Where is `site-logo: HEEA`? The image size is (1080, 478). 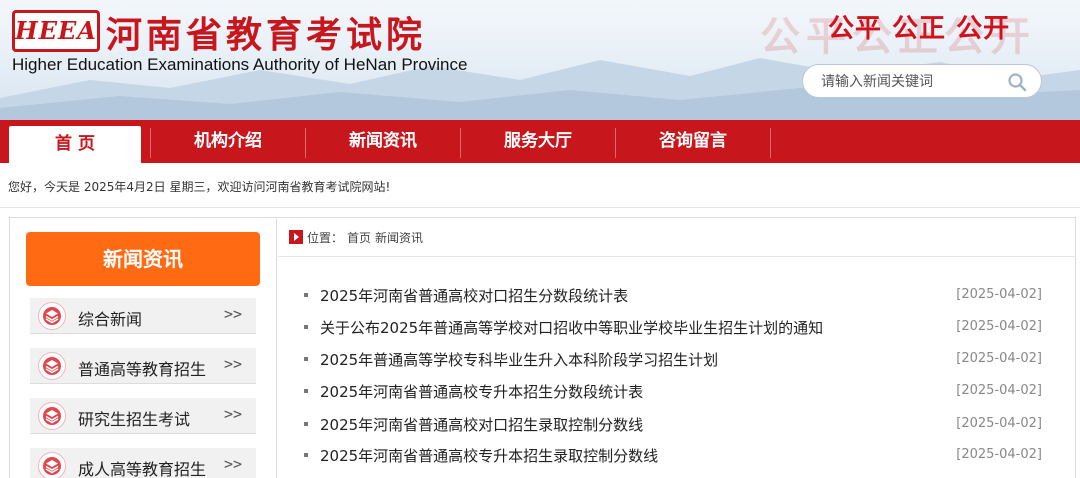
site-logo: HEEA is located at coordinates (56, 31).